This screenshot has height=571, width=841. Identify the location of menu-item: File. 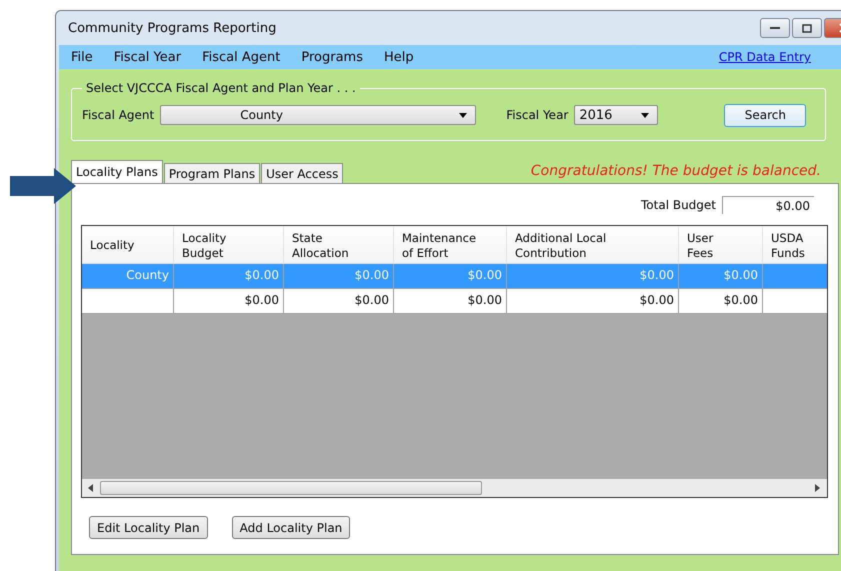
(82, 57).